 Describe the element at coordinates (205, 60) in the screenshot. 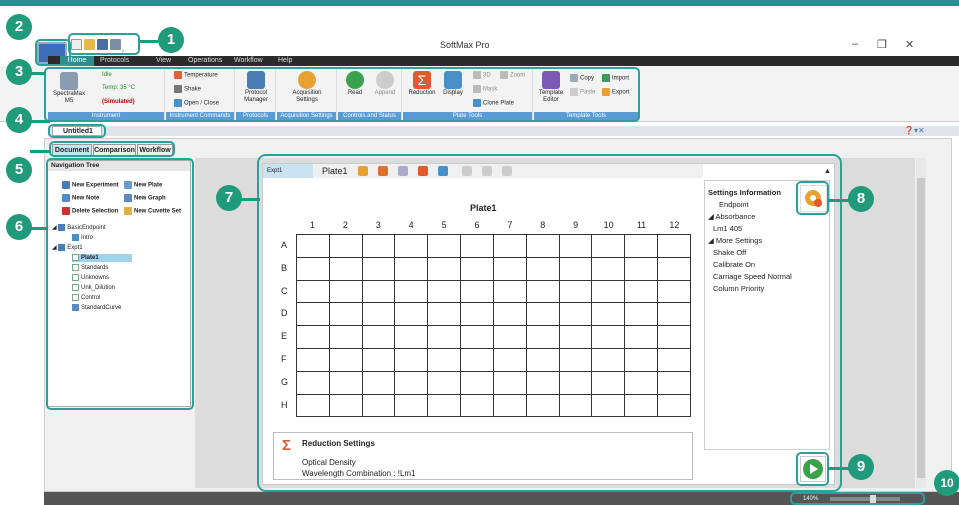

I see `menu-operations: Operations` at that location.